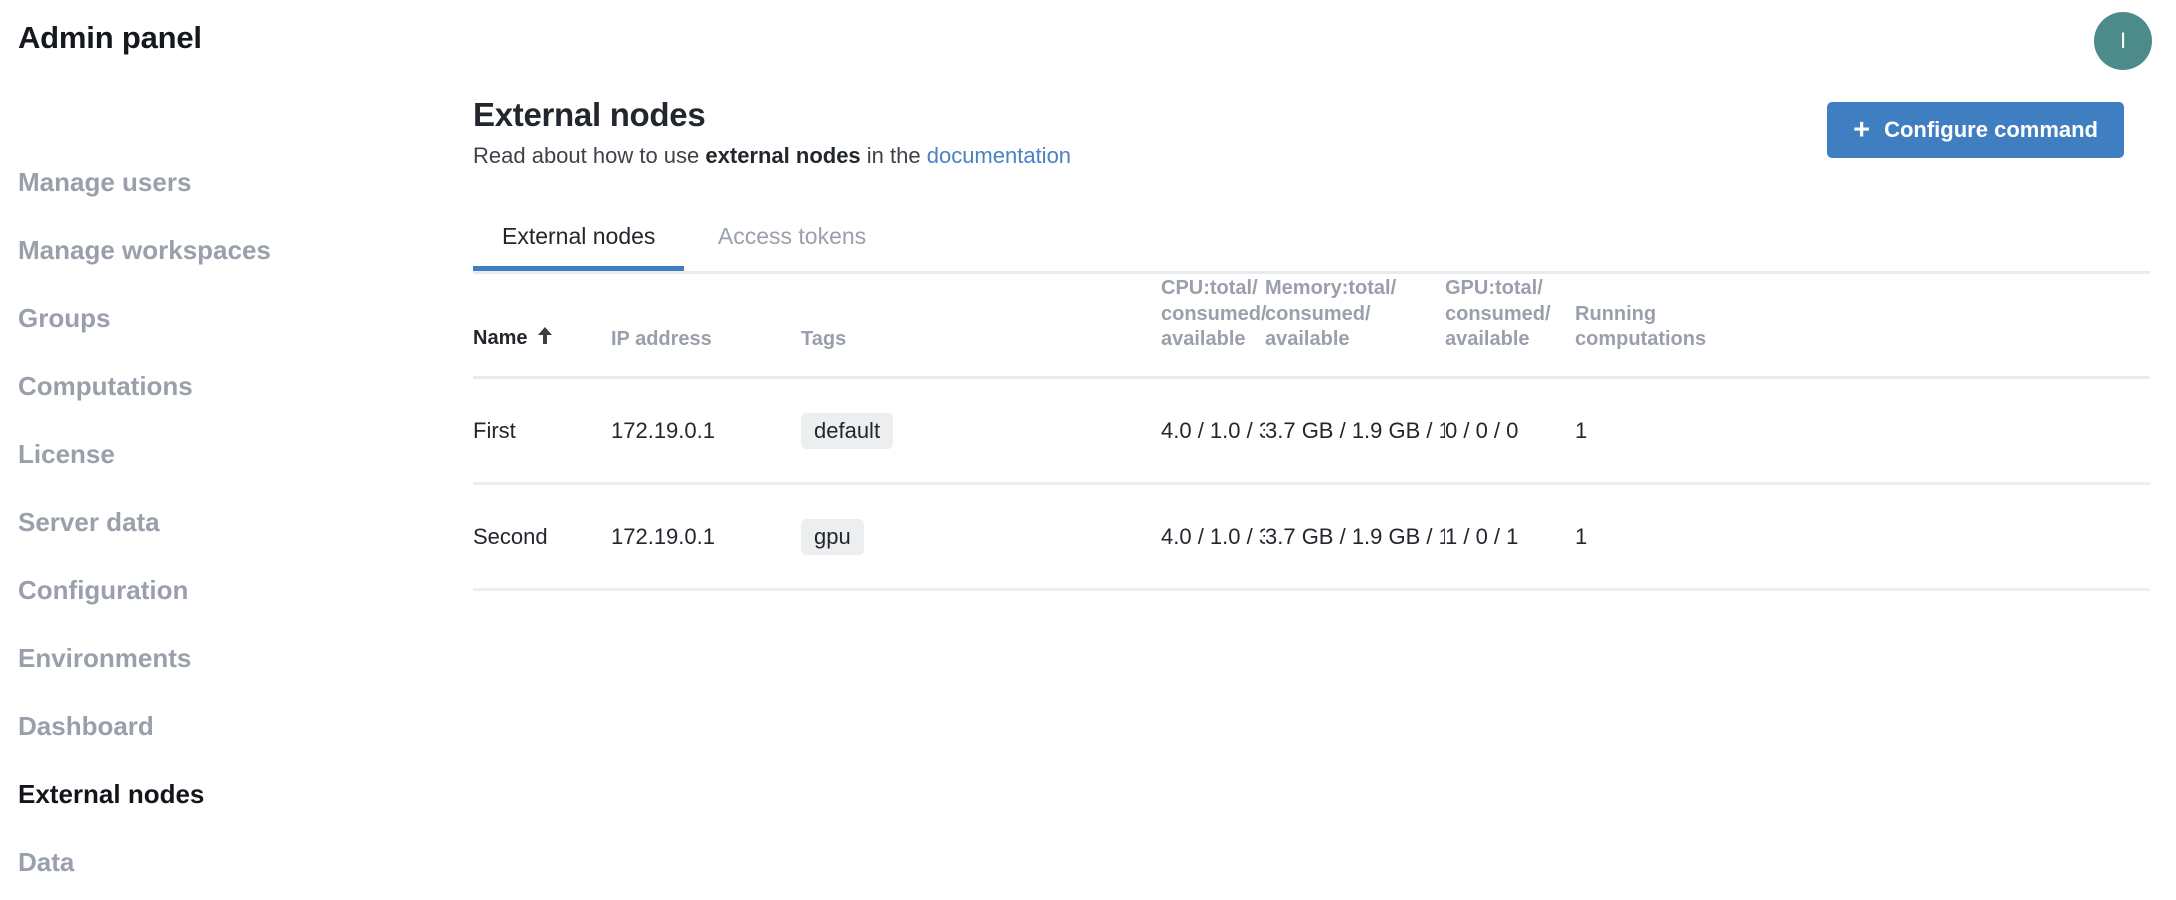 This screenshot has width=2176, height=900. What do you see at coordinates (230, 862) in the screenshot?
I see `sidebar-item-data: Data` at bounding box center [230, 862].